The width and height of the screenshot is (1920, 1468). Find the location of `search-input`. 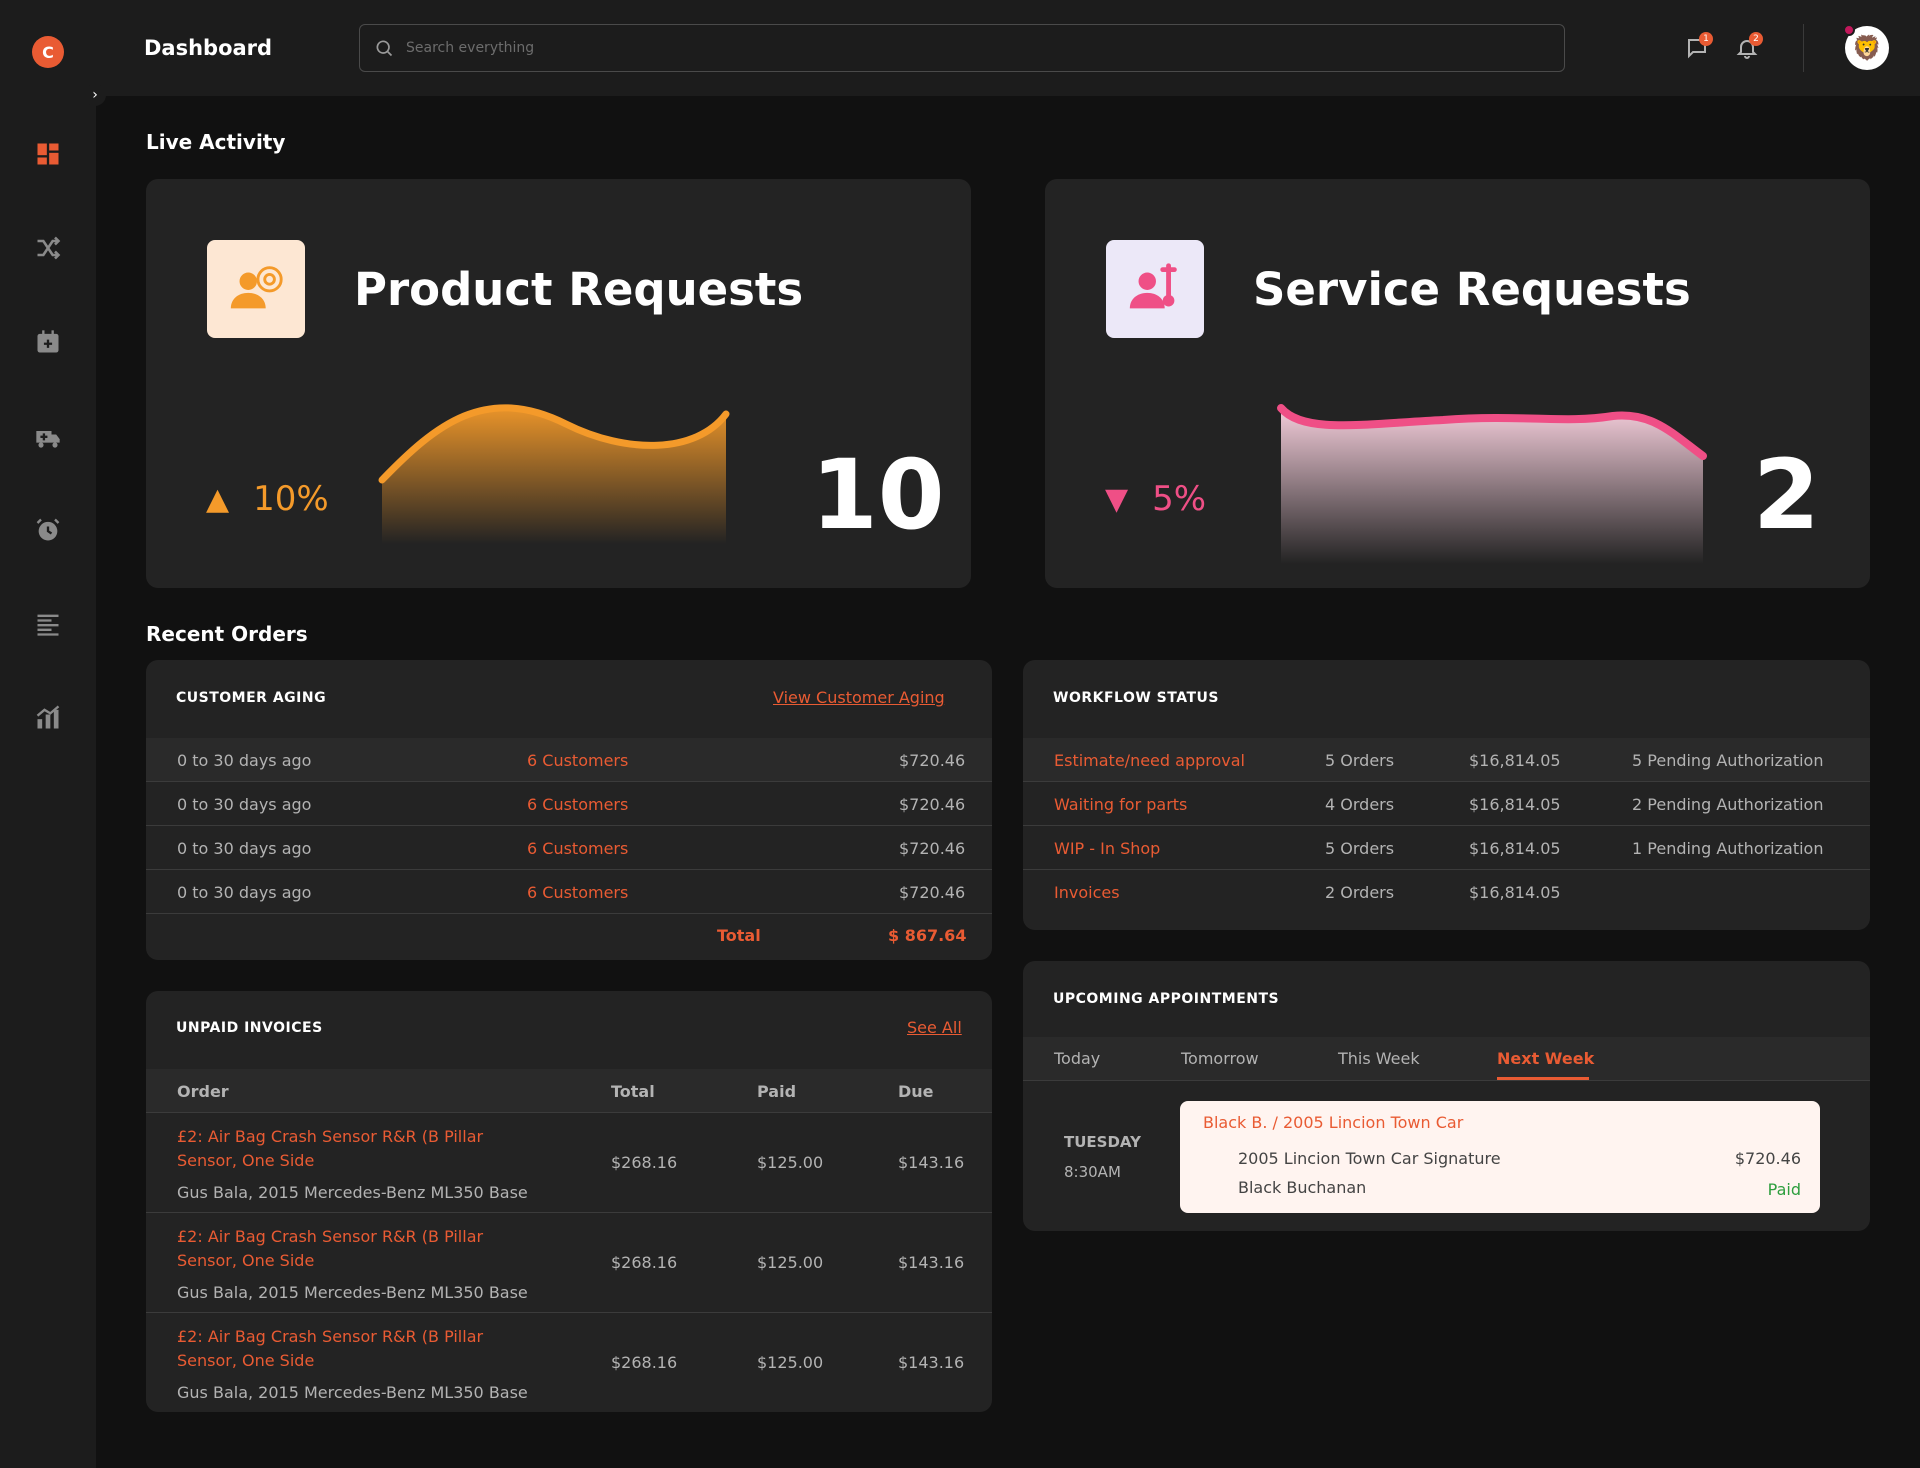

search-input is located at coordinates (956, 48).